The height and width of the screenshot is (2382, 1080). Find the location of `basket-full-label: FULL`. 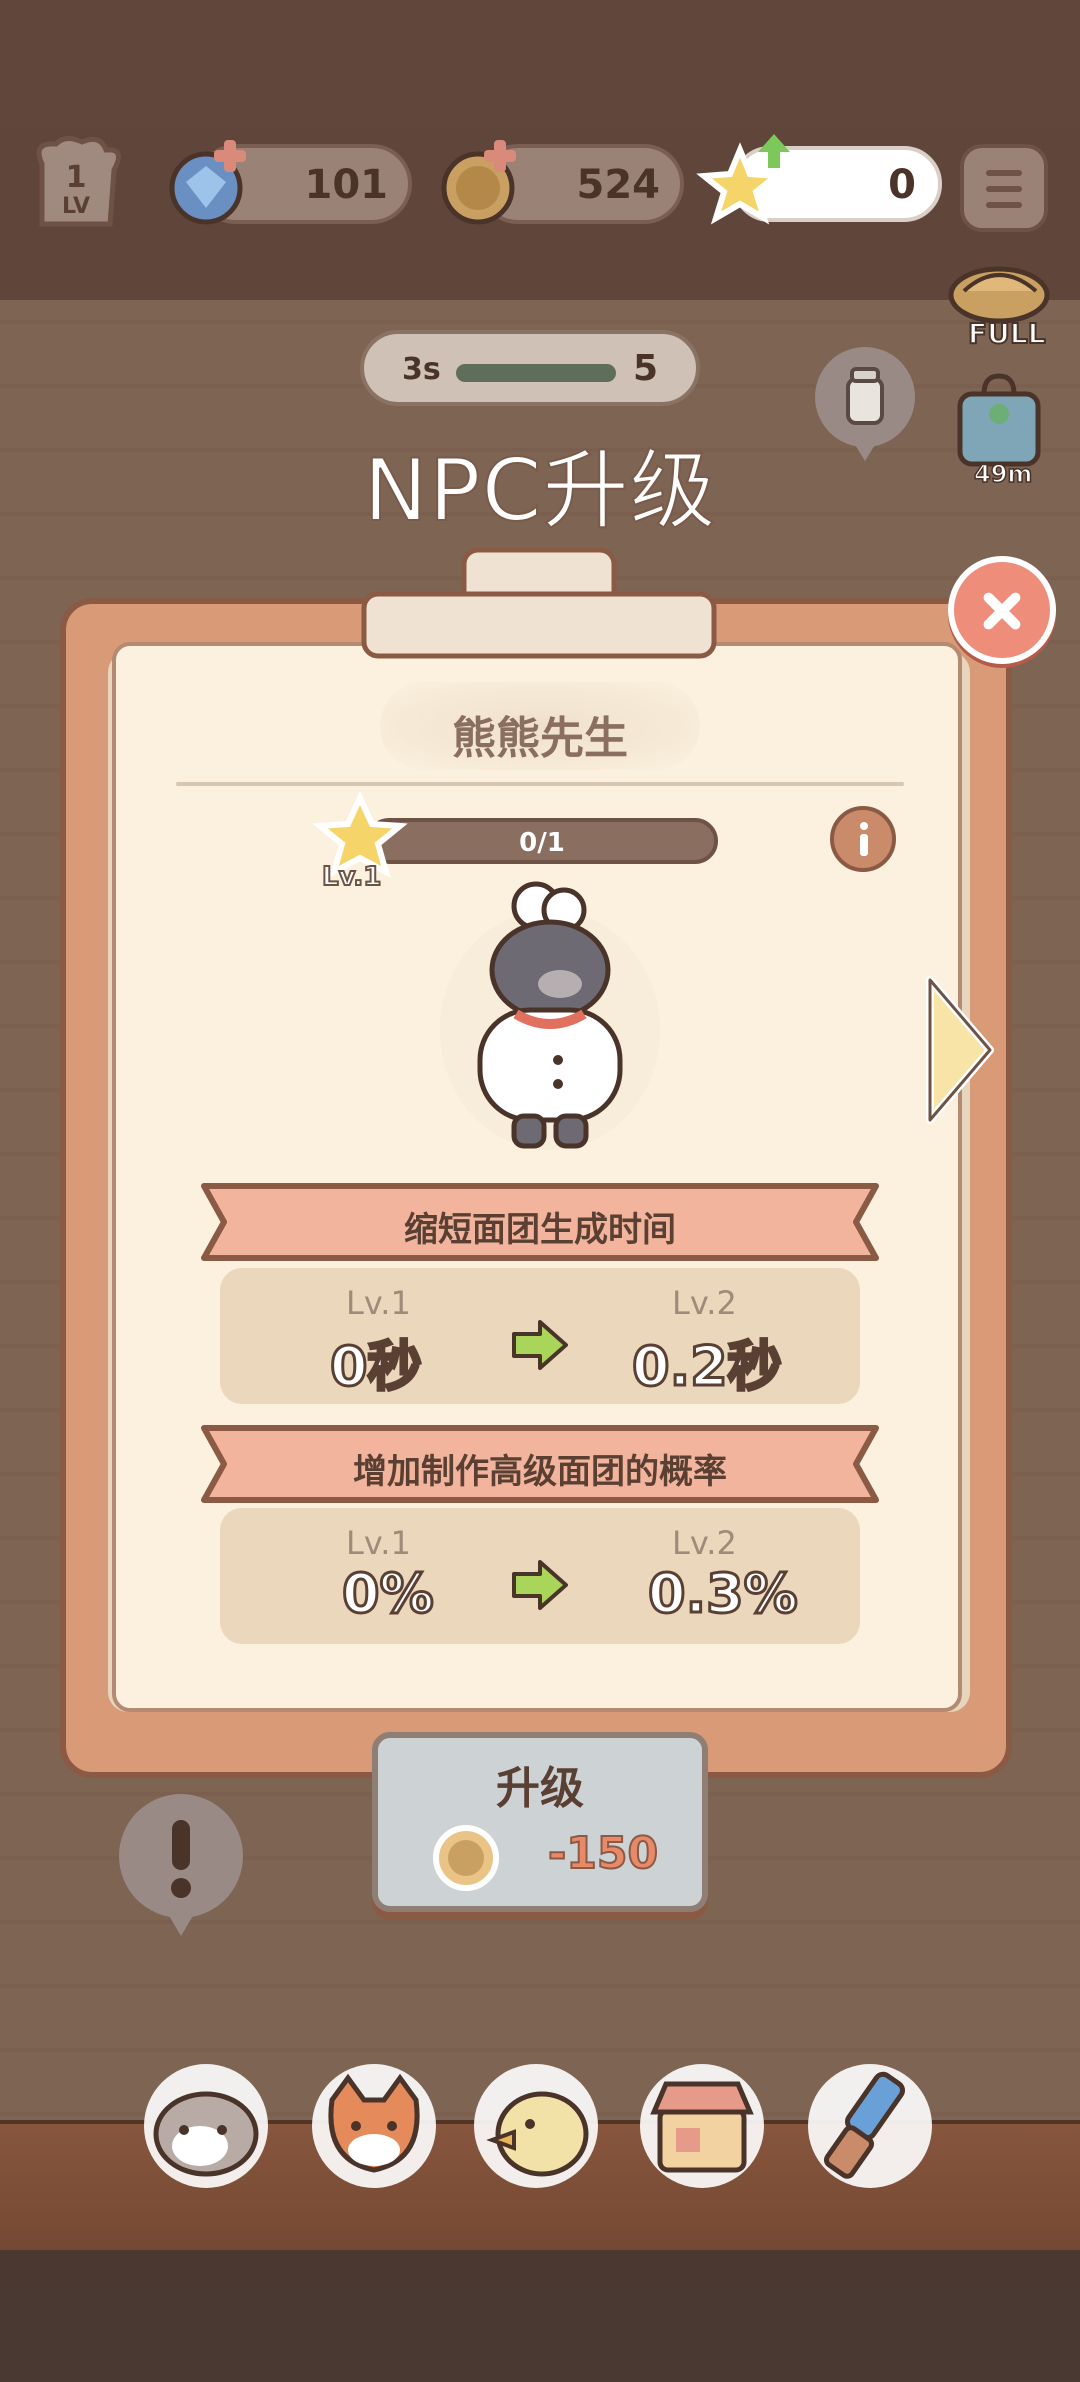

basket-full-label: FULL is located at coordinates (1007, 333).